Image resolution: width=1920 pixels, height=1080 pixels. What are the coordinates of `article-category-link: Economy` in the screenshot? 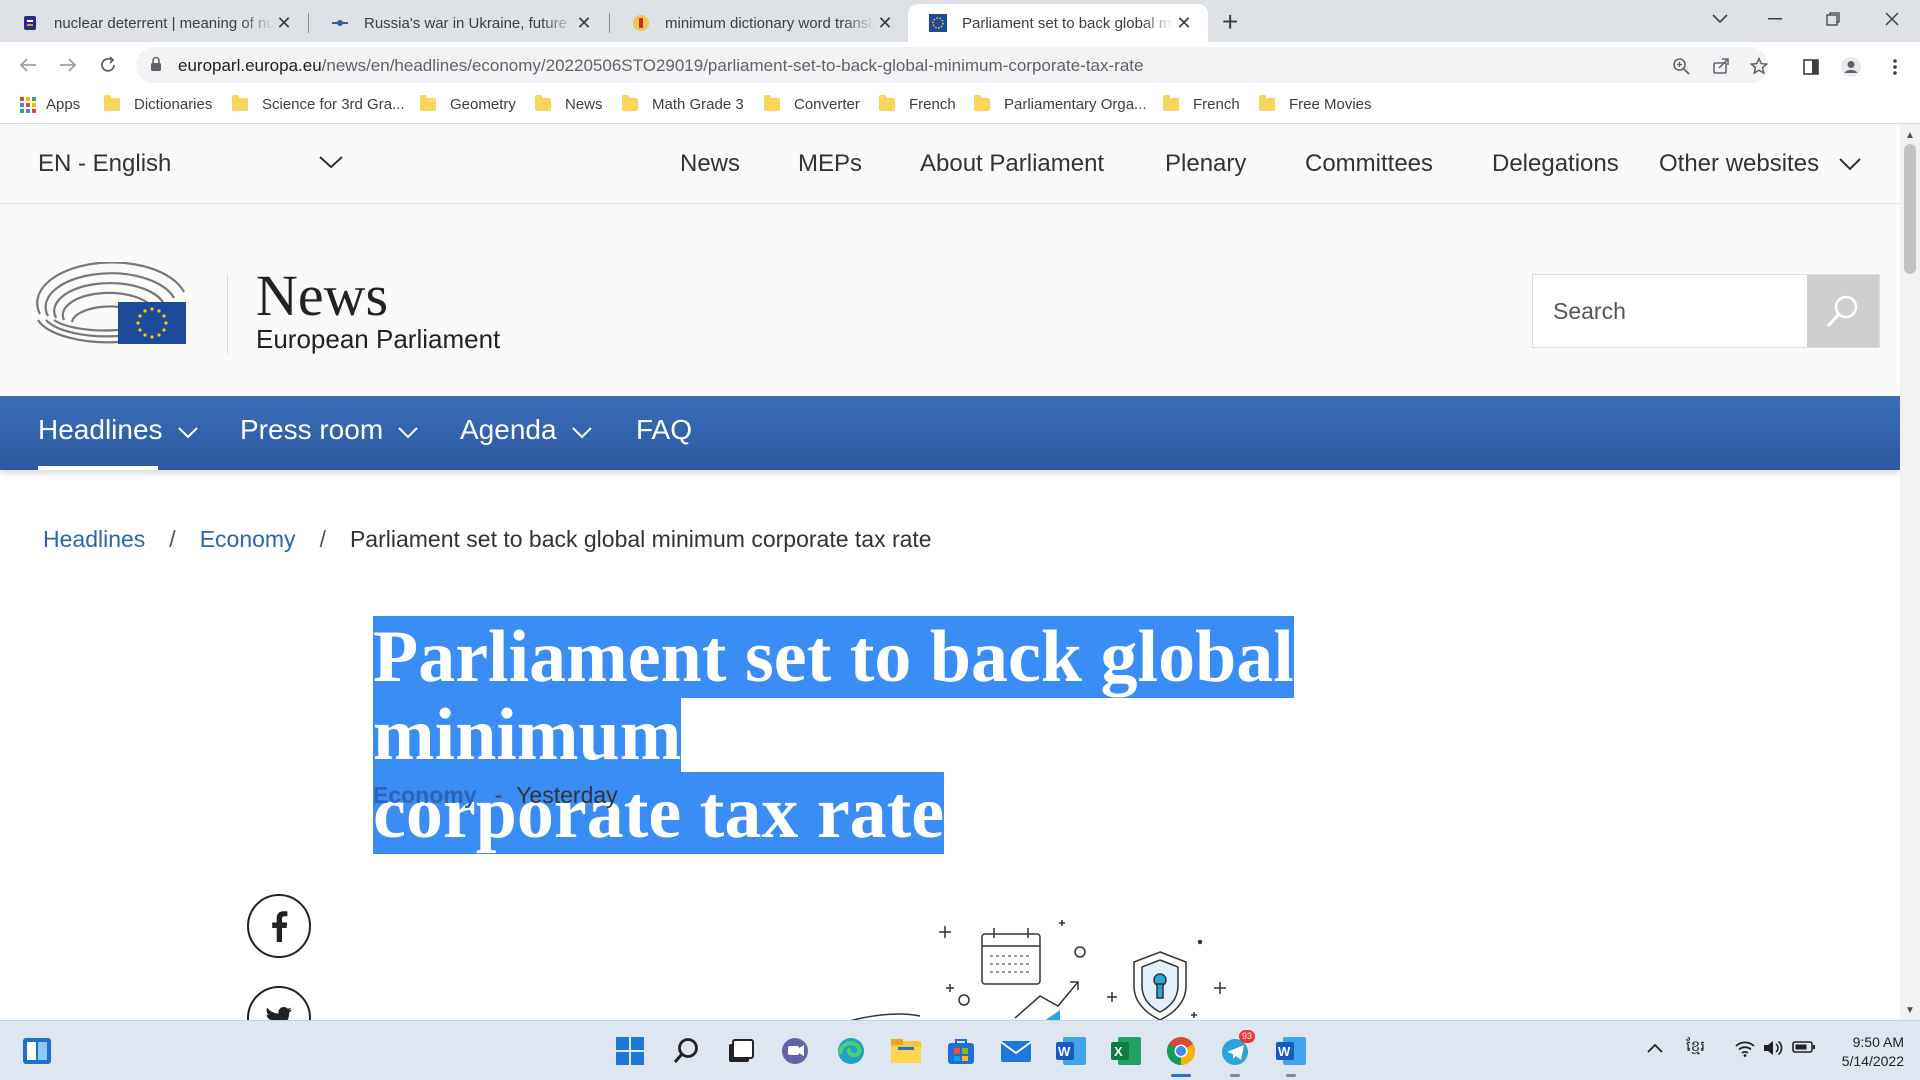 It's located at (425, 795).